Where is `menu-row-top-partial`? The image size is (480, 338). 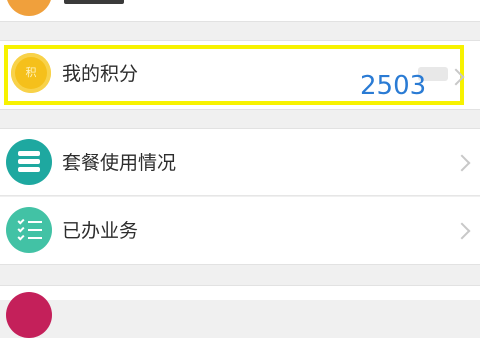
menu-row-top-partial is located at coordinates (240, 11).